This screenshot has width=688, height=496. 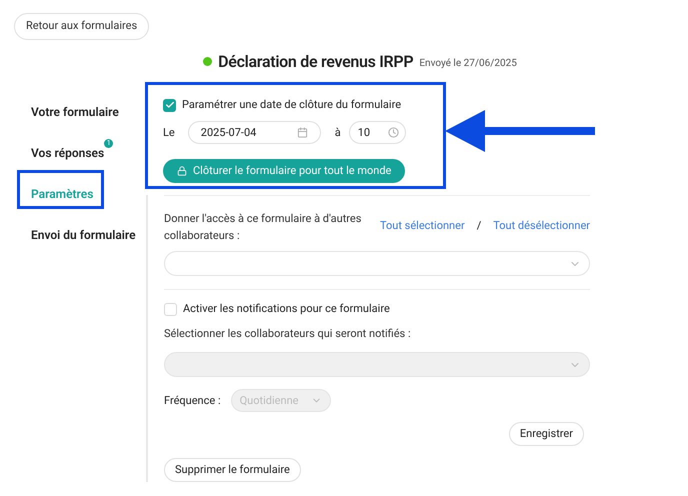 What do you see at coordinates (302, 132) in the screenshot?
I see `calendar-icon` at bounding box center [302, 132].